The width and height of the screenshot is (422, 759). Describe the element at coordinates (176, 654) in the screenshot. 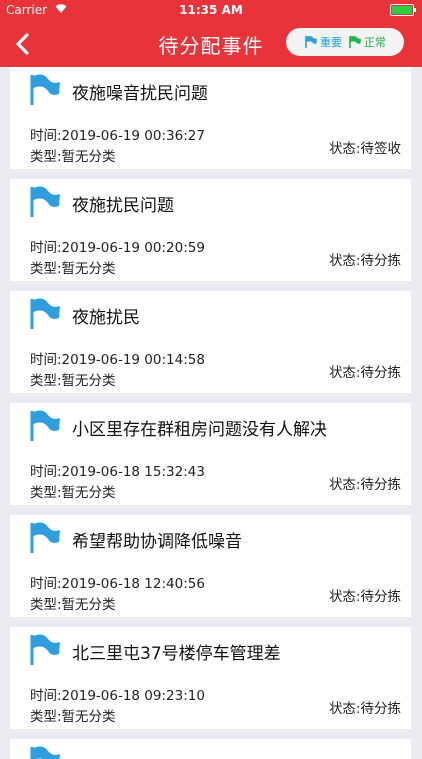

I see `event-title: 北三里屯37号楼停车管理差` at that location.